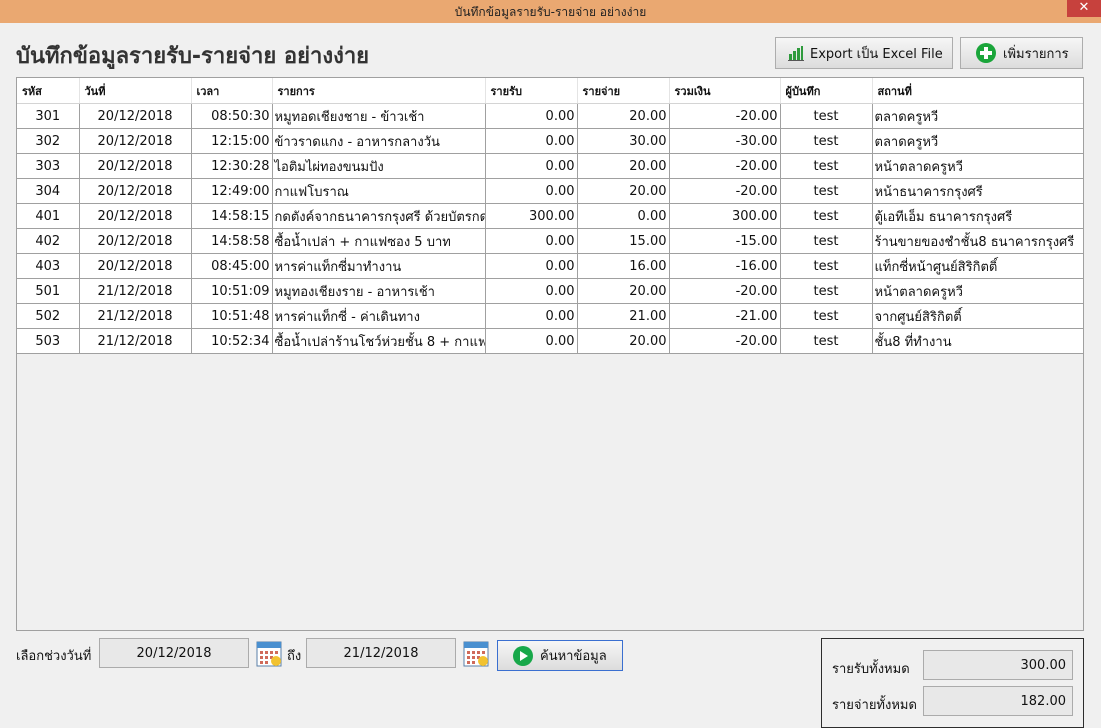  What do you see at coordinates (725, 216) in the screenshot?
I see `cell-total: 300.00` at bounding box center [725, 216].